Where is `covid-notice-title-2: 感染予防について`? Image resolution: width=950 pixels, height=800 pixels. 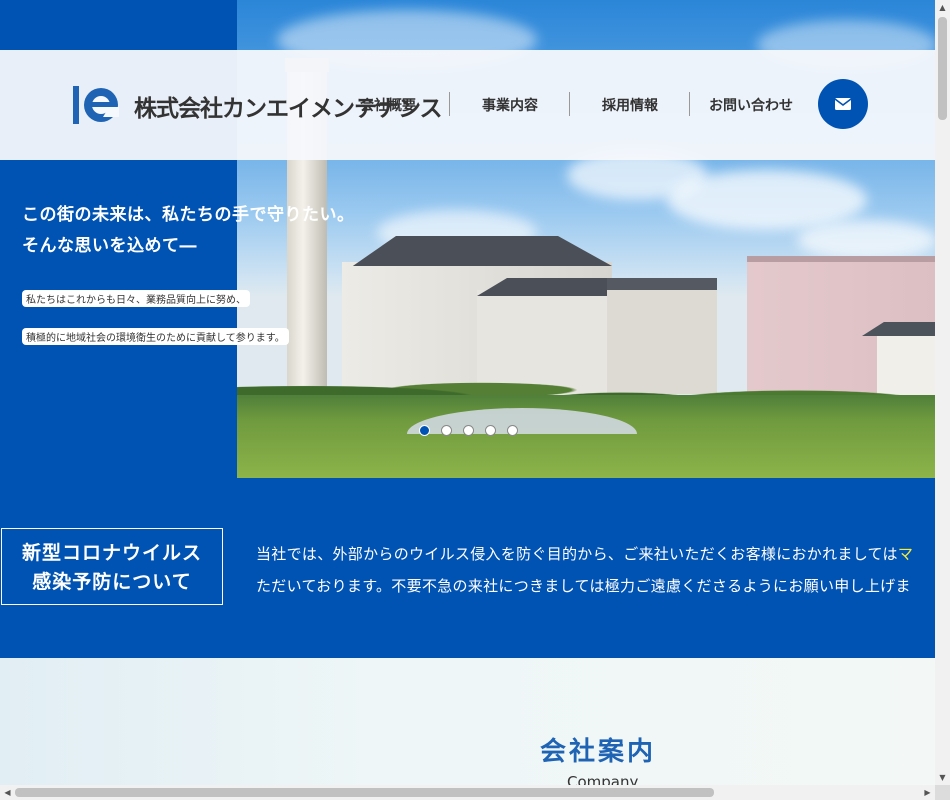 covid-notice-title-2: 感染予防について is located at coordinates (112, 582).